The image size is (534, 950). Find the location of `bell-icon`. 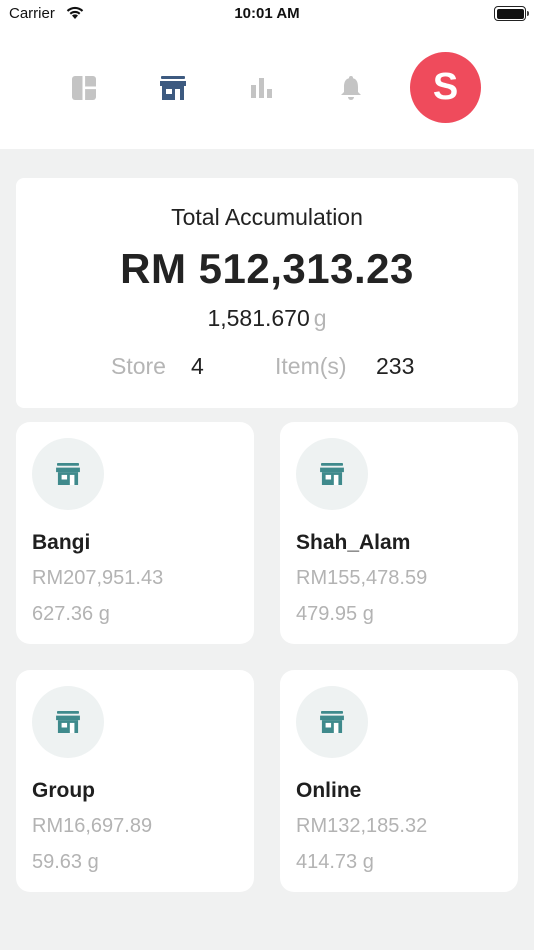

bell-icon is located at coordinates (351, 88).